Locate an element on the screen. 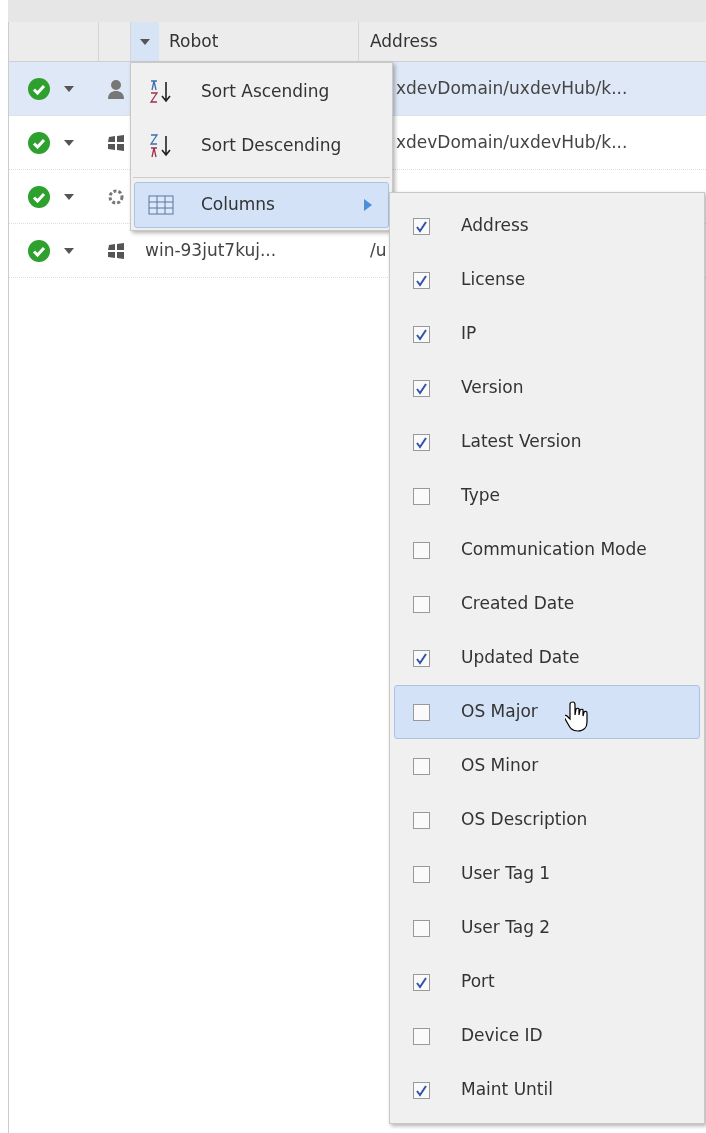  table-cell: /u is located at coordinates (378, 249).